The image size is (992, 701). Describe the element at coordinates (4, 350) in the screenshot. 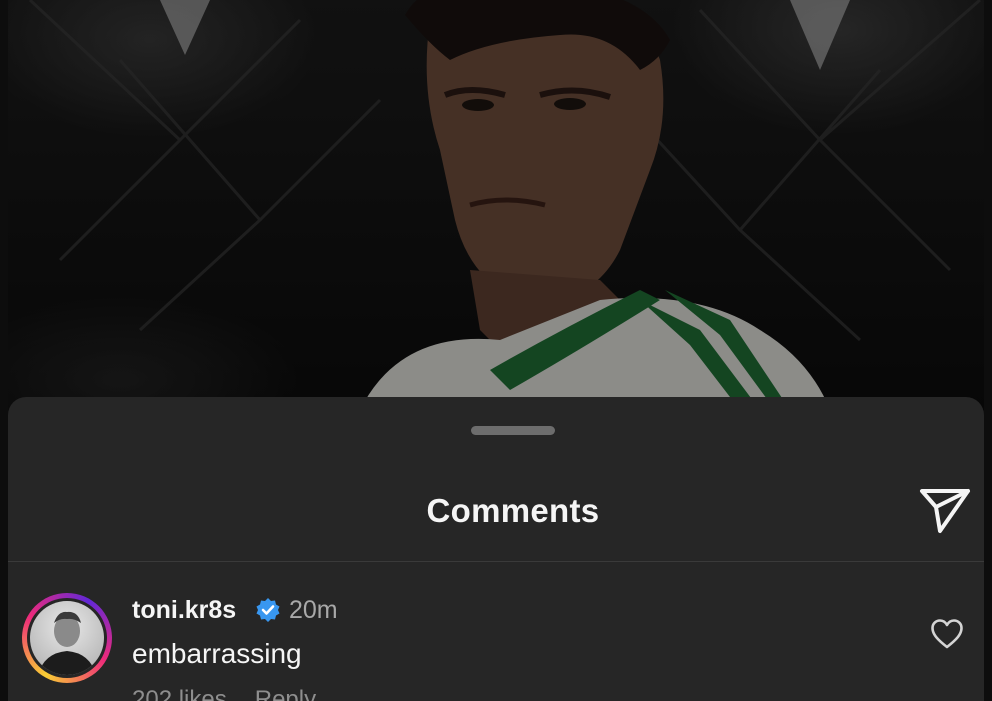

I see `screen-border-left` at that location.